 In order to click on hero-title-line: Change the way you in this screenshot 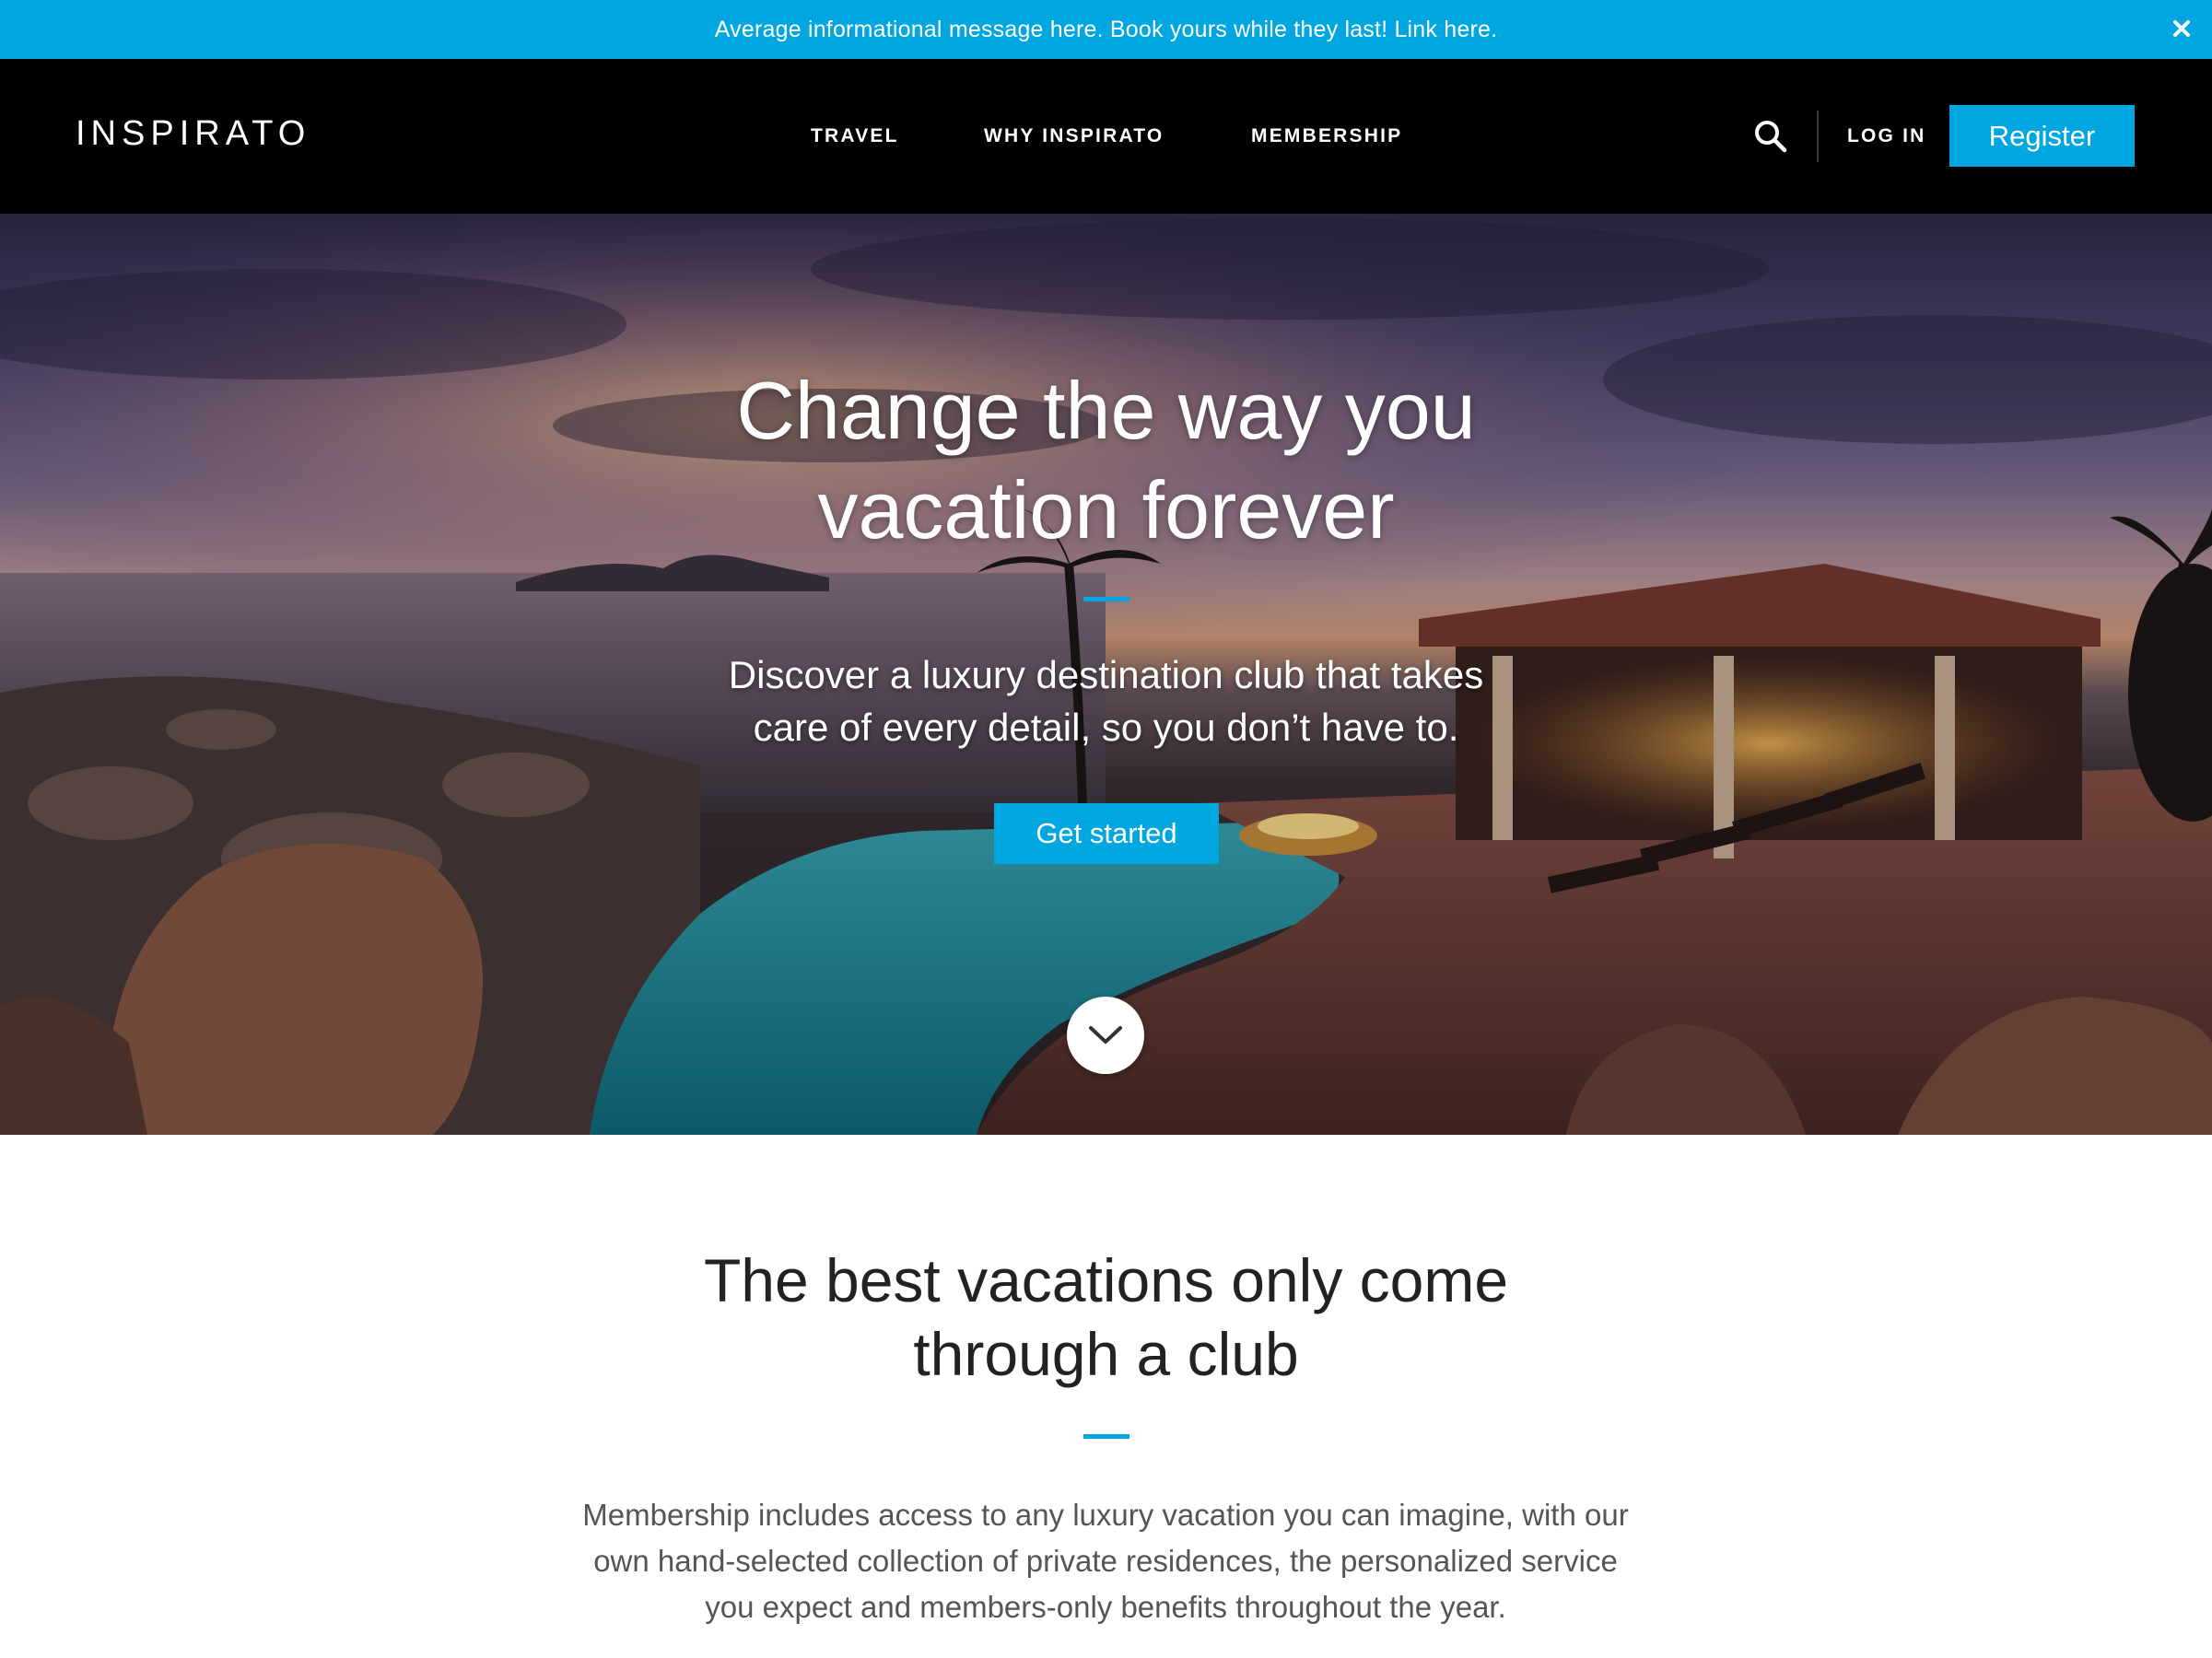, I will do `click(1106, 410)`.